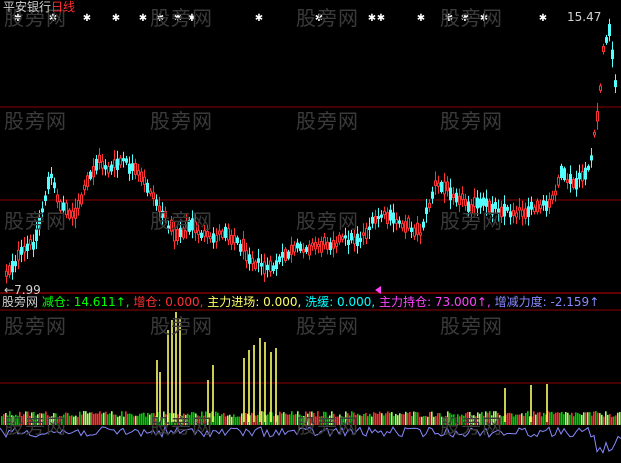  Describe the element at coordinates (63, 7) in the screenshot. I see `chart-period: 日线` at that location.